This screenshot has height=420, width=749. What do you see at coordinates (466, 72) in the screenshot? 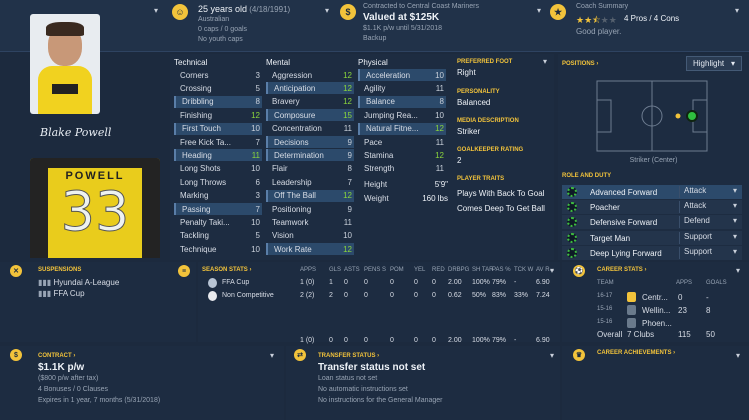
I see `preferred-foot: Right` at bounding box center [466, 72].